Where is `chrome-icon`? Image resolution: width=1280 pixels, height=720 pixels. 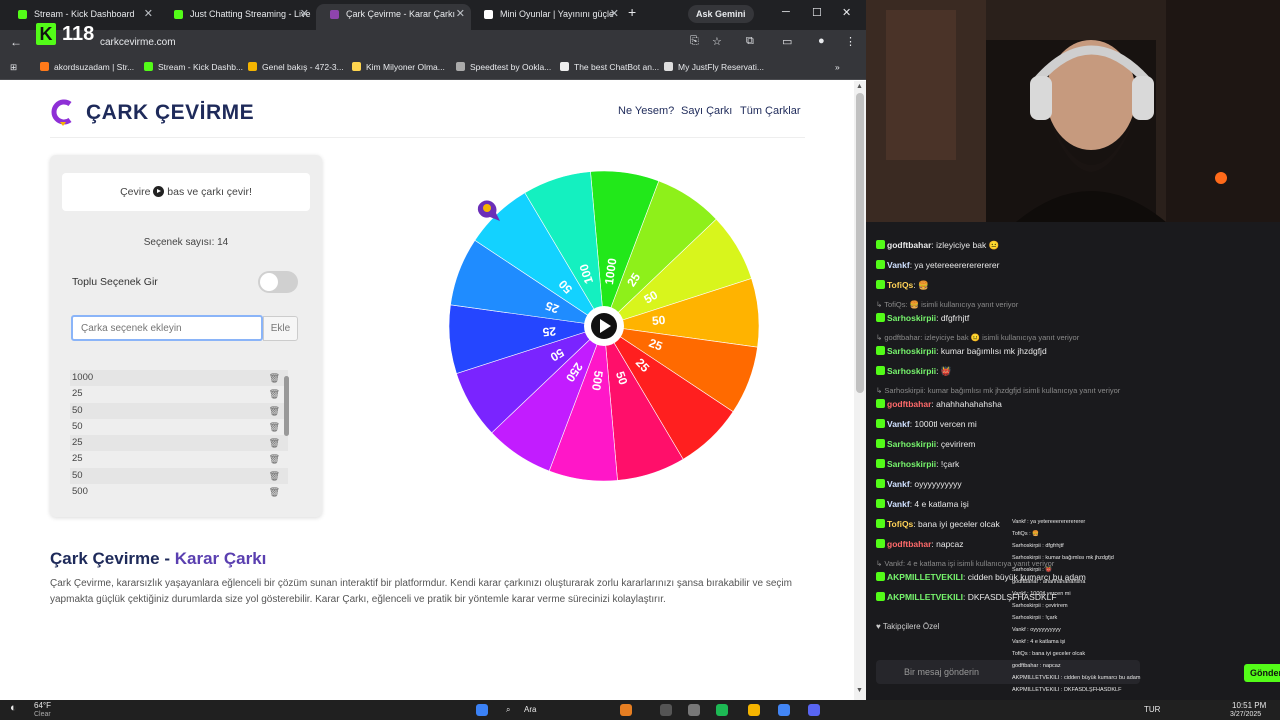 chrome-icon is located at coordinates (784, 710).